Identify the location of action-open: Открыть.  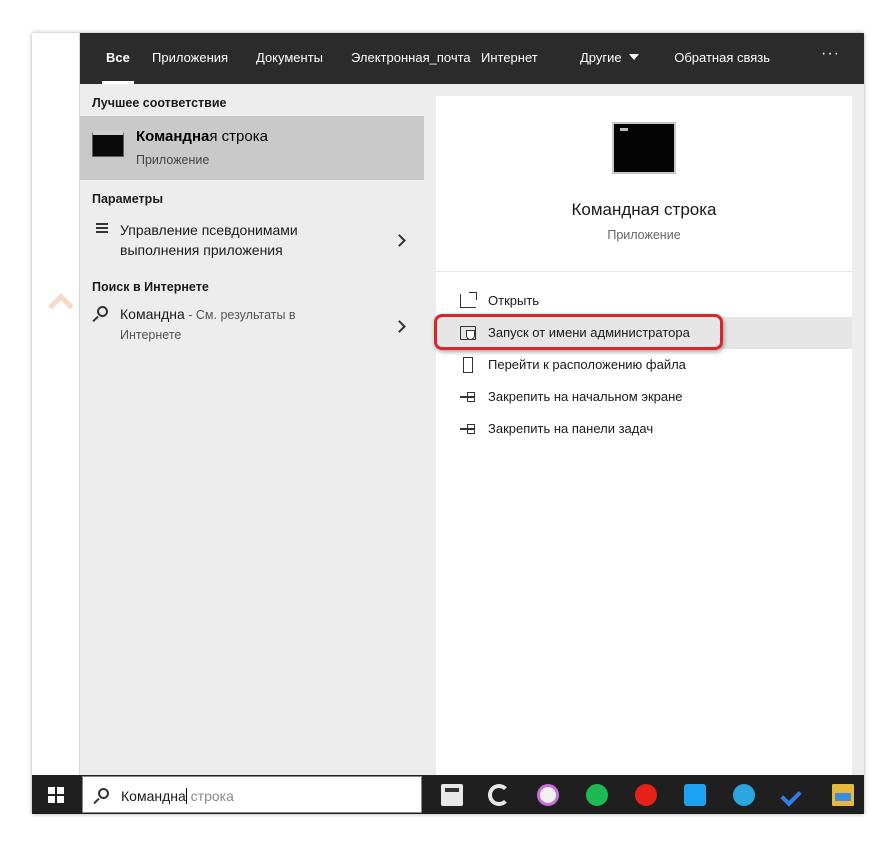
(644, 301).